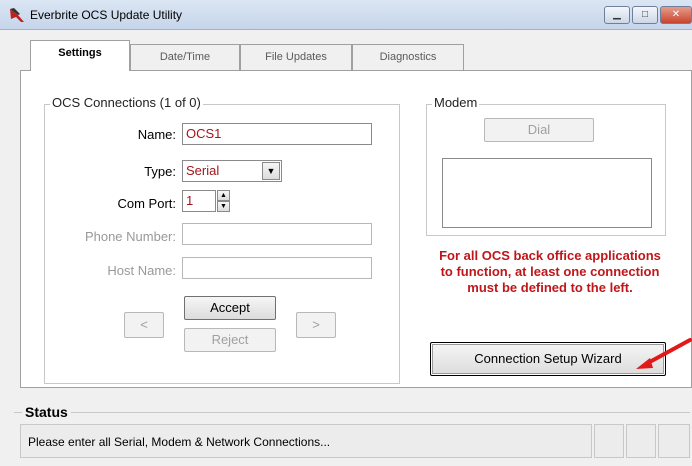 Image resolution: width=692 pixels, height=466 pixels. I want to click on app-icon, so click(17, 15).